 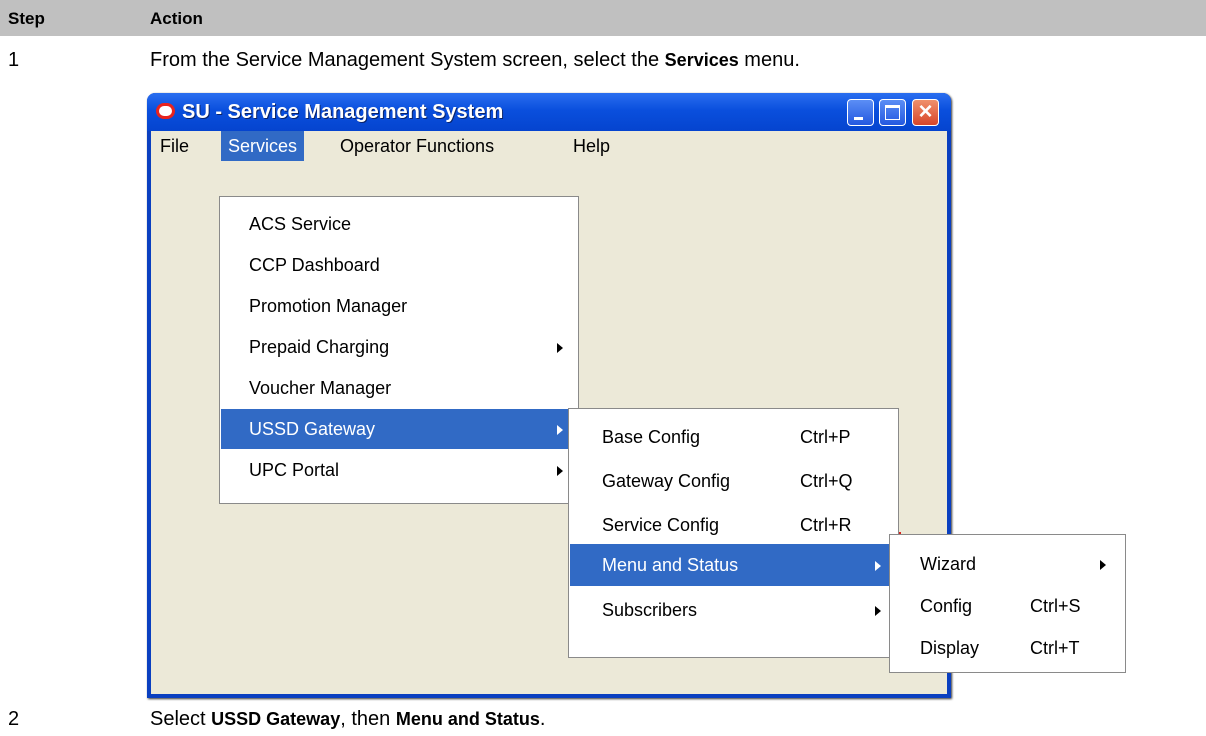 I want to click on header-action: Action, so click(x=176, y=18).